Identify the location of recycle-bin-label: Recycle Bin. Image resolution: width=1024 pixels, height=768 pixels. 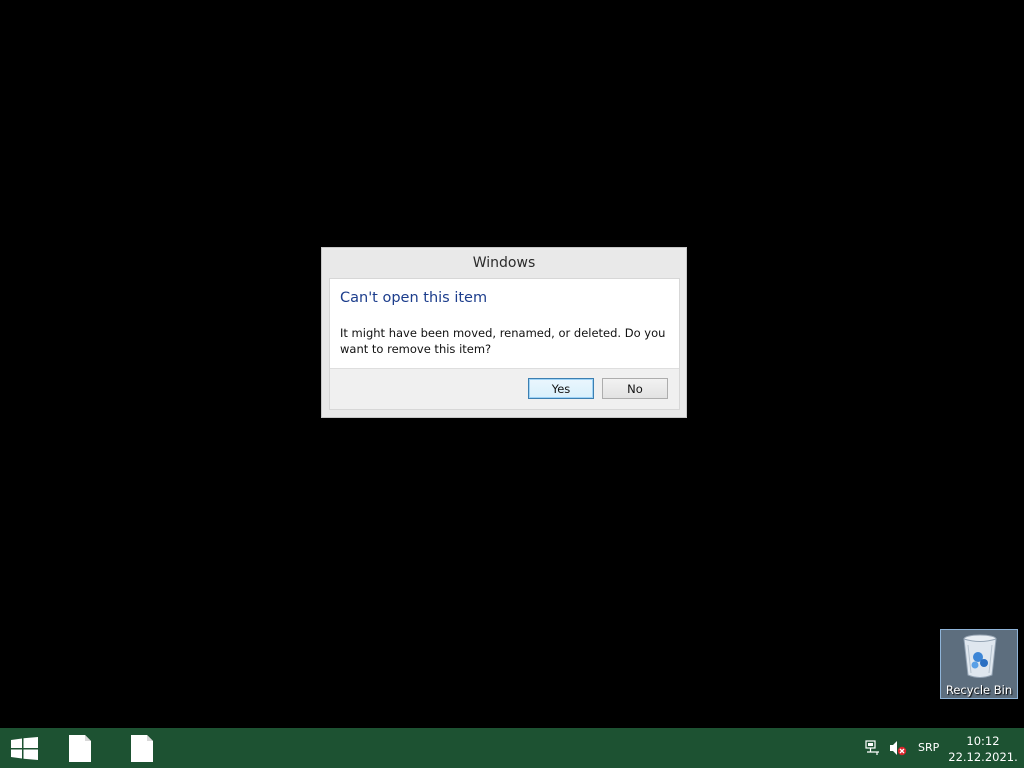
(979, 690).